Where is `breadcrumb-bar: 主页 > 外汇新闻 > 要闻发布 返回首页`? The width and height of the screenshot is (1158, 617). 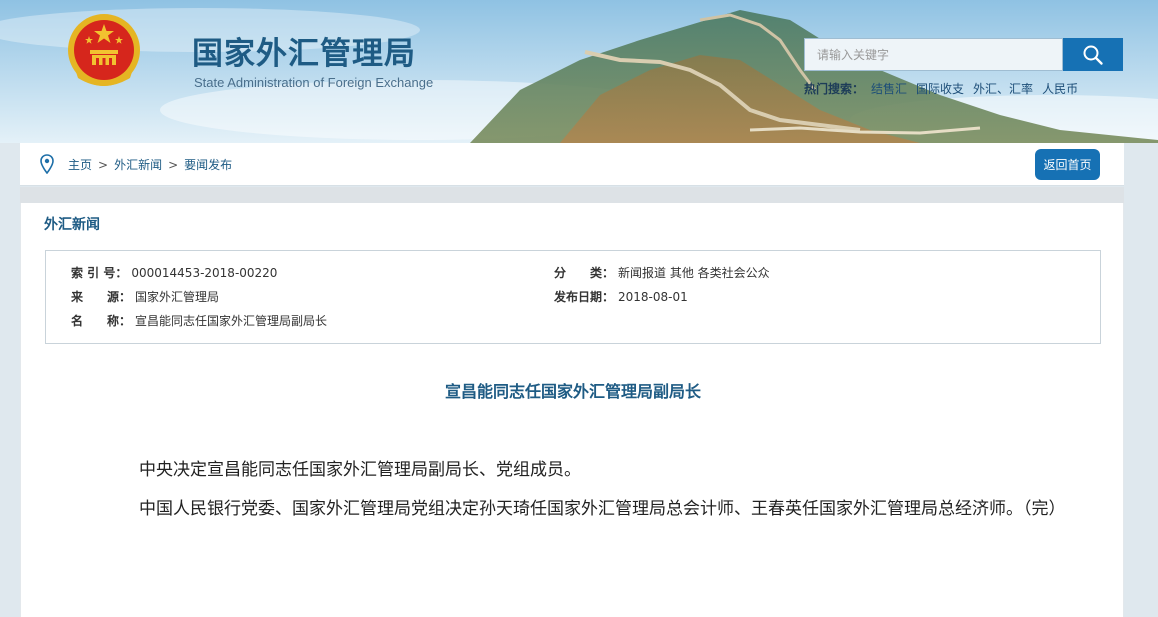 breadcrumb-bar: 主页 > 外汇新闻 > 要闻发布 返回首页 is located at coordinates (572, 164).